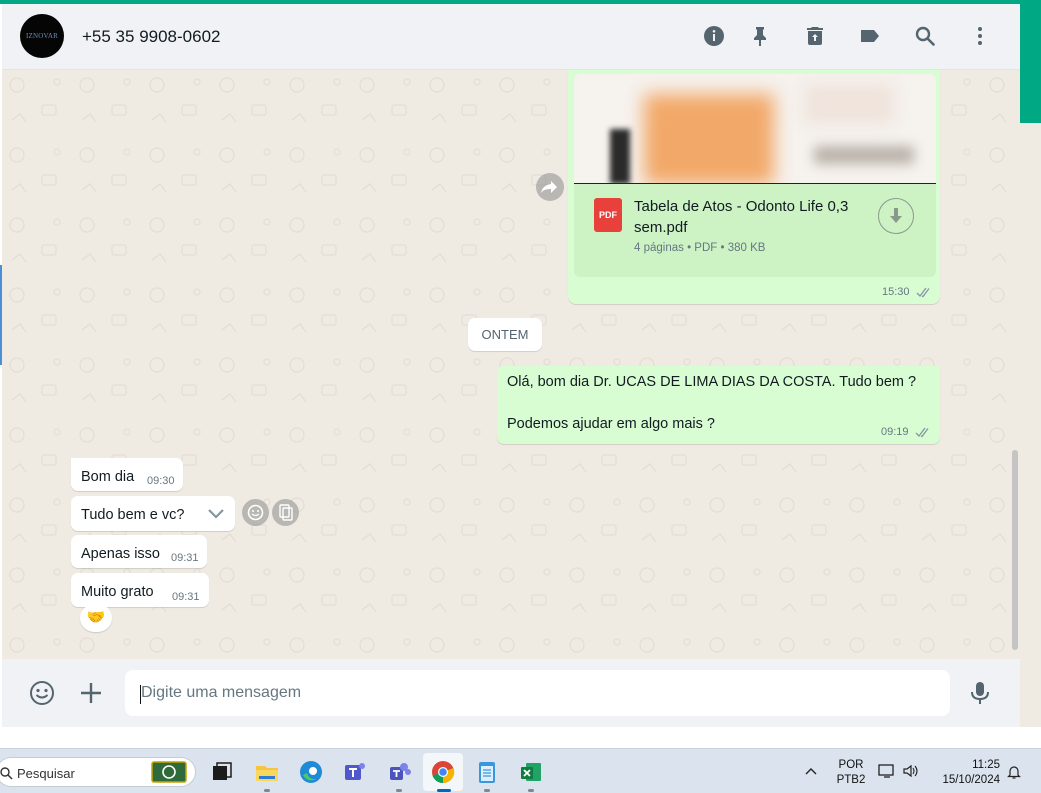 This screenshot has height=793, width=1041. I want to click on accent-side-strip, so click(1030, 63).